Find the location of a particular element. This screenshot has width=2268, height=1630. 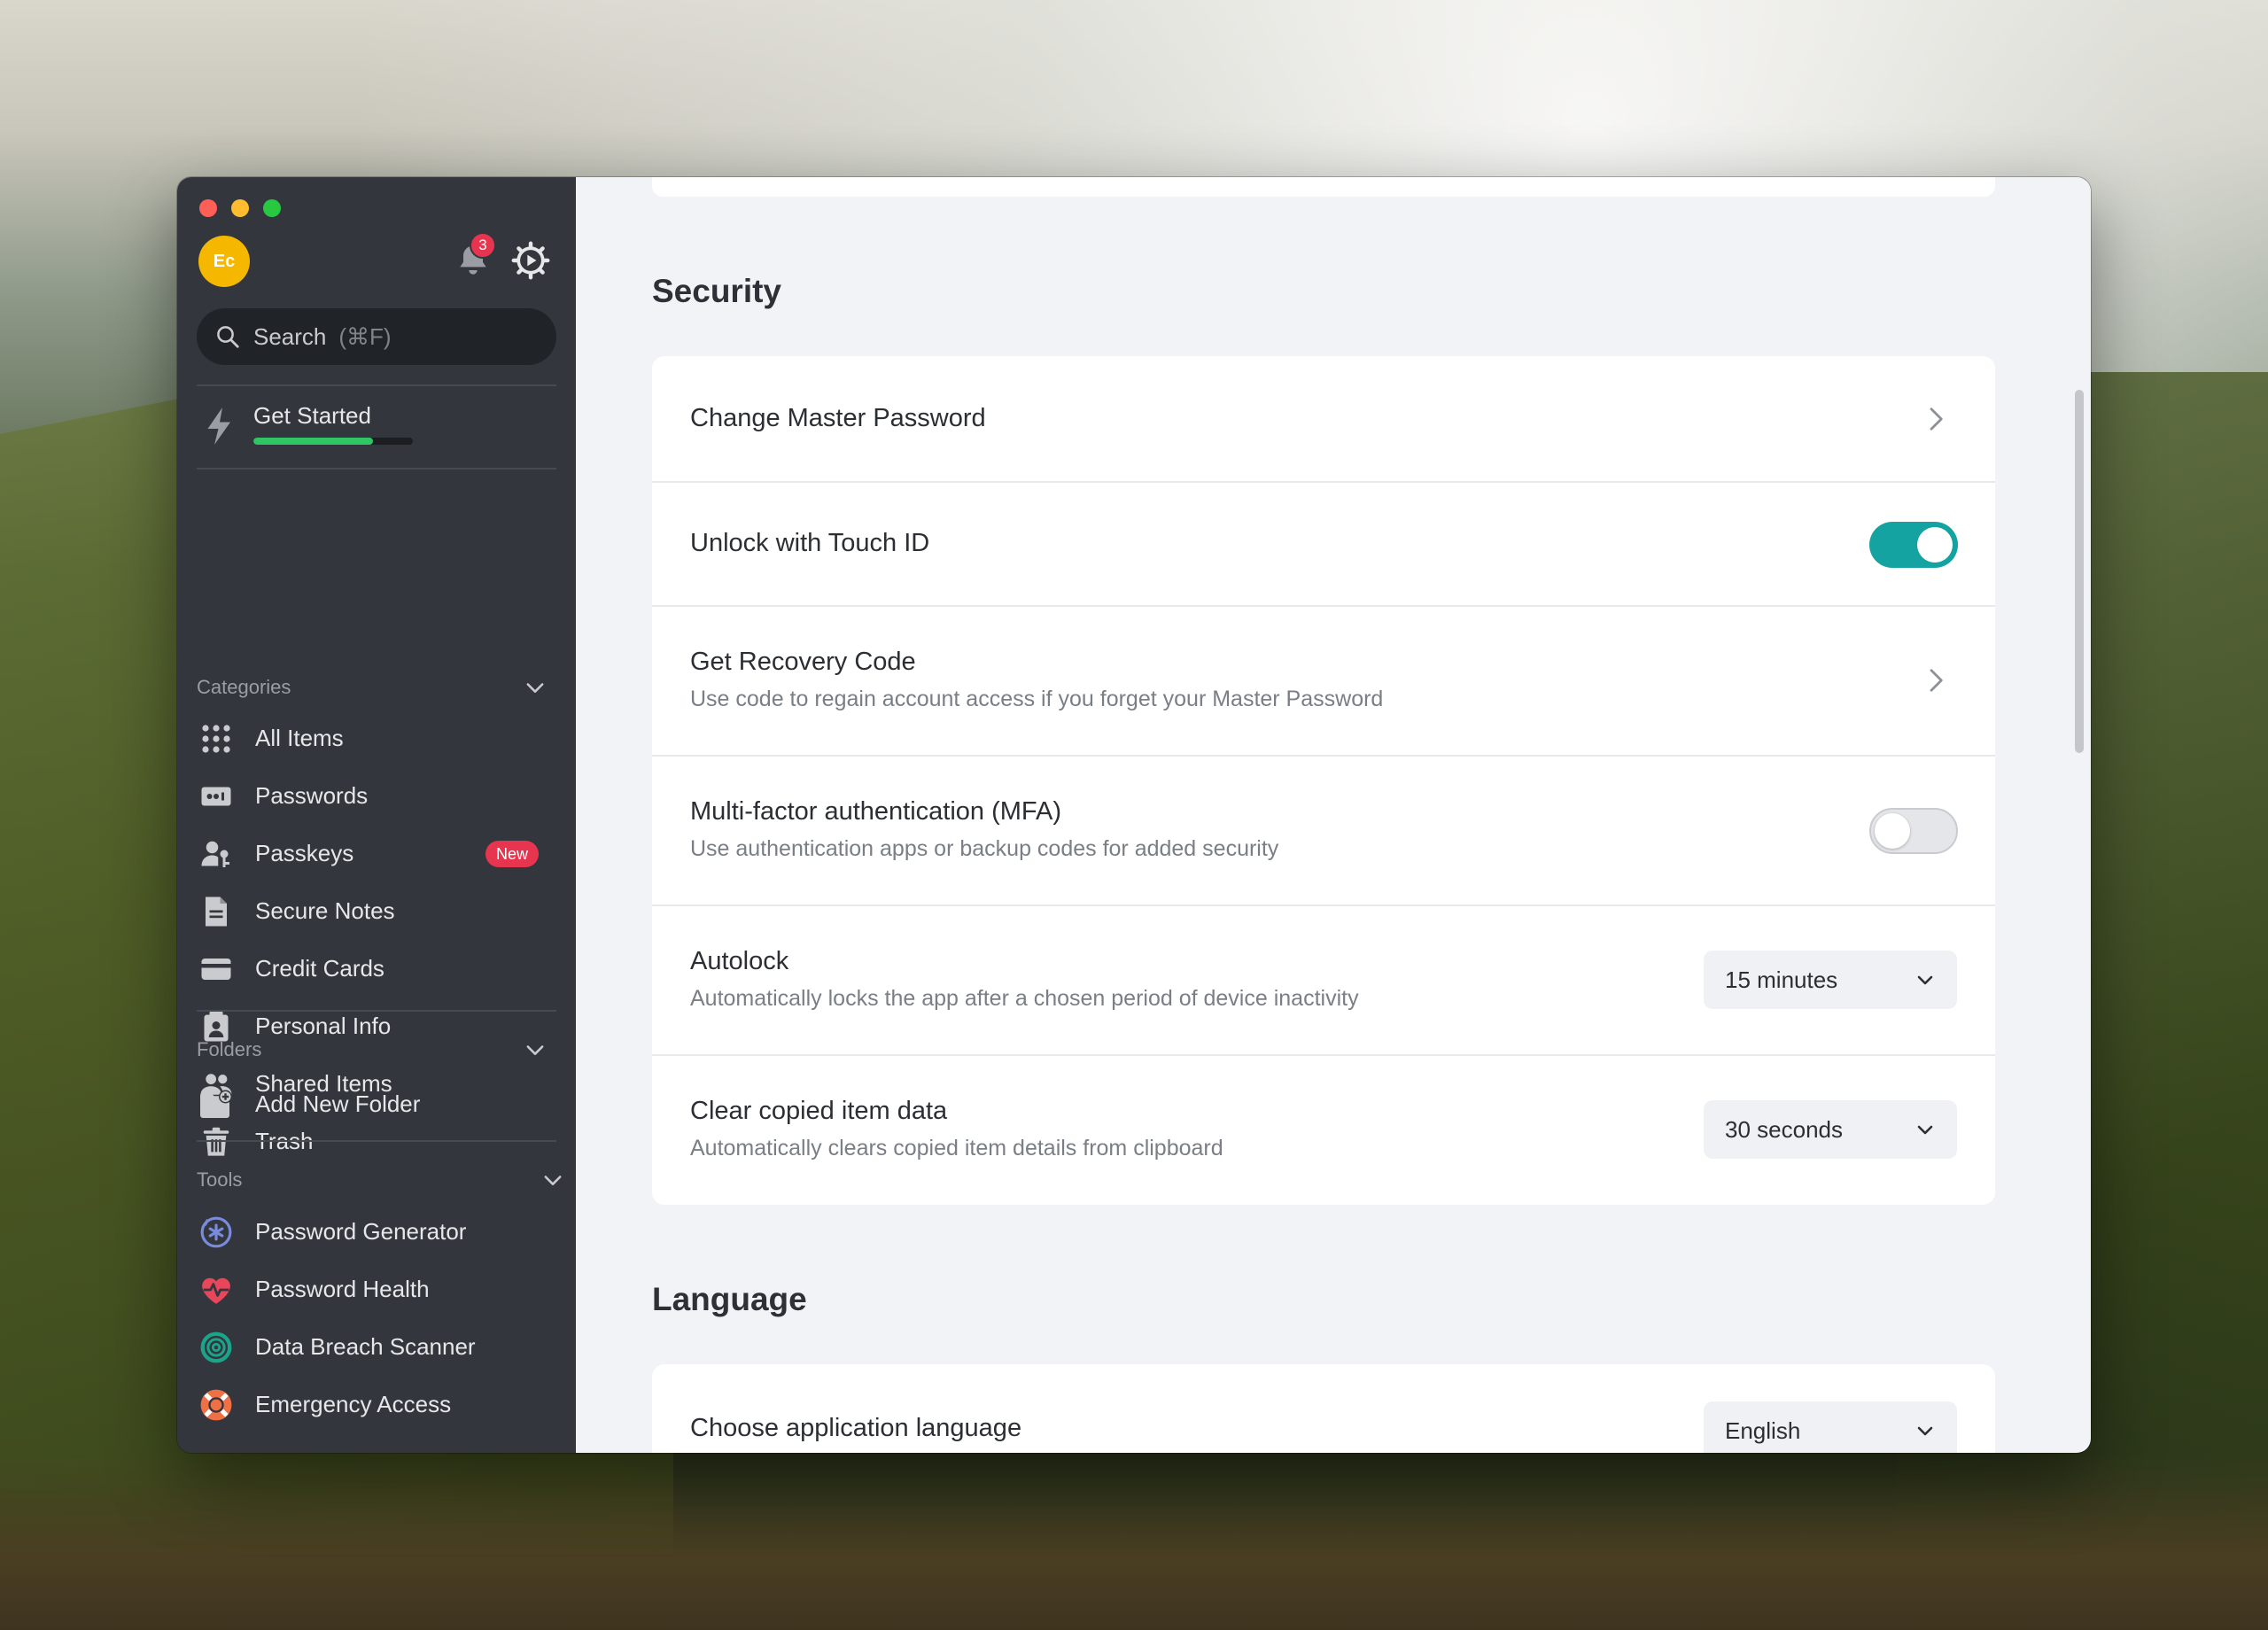

notification-badge: 3 is located at coordinates (483, 245).